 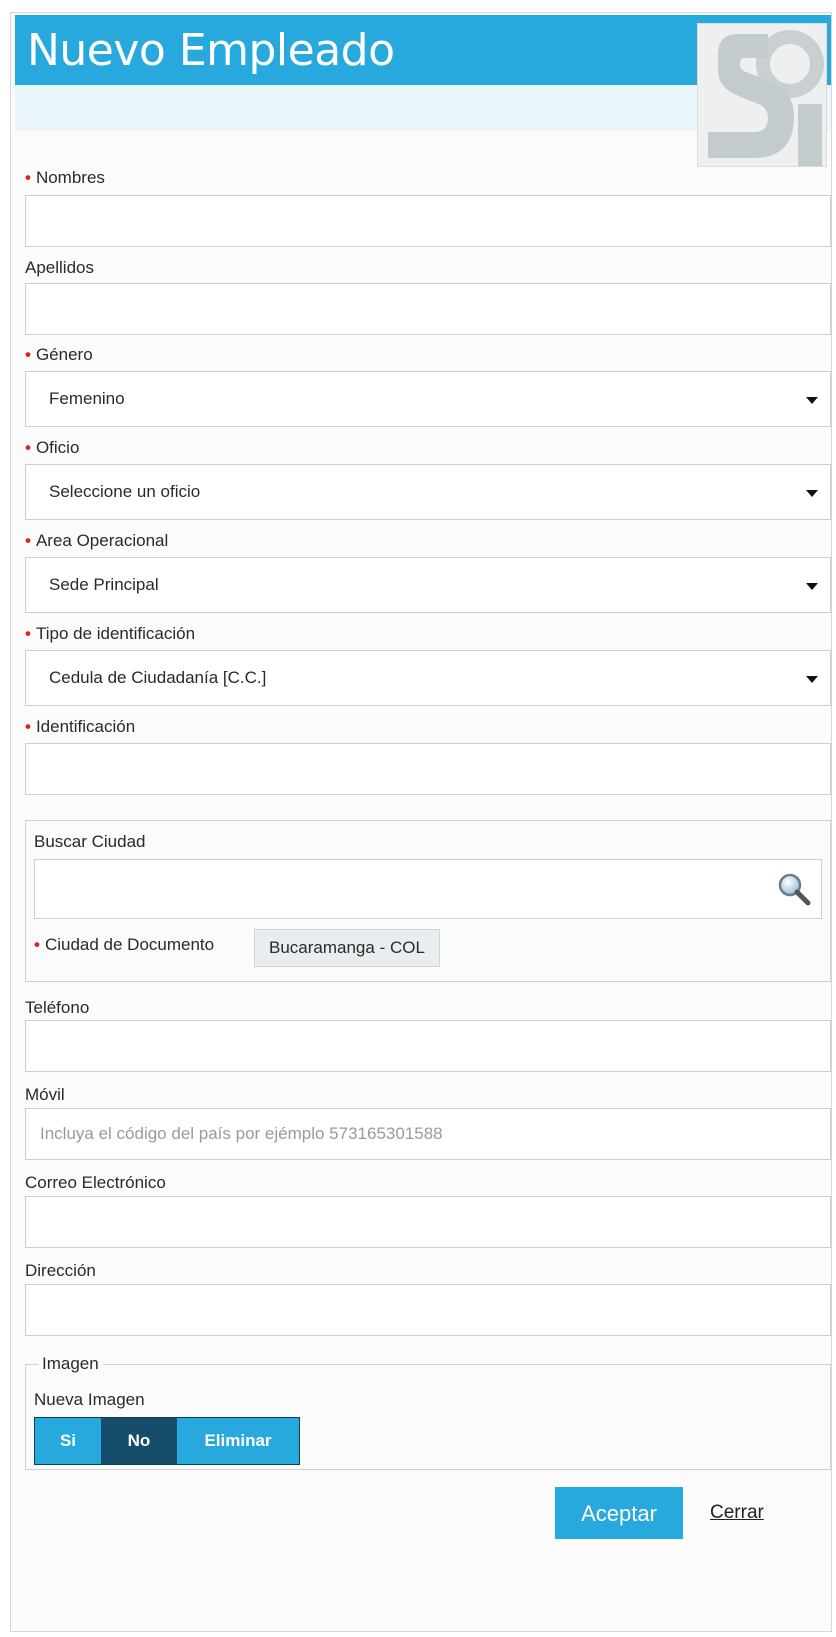 I want to click on image-option-eliminar-button: Eliminar, so click(x=238, y=1441).